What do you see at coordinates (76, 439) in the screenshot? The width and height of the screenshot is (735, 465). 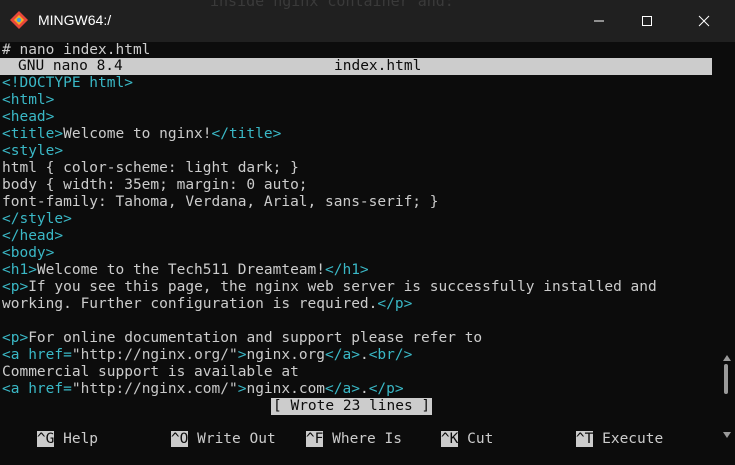 I see `shortcut-label: Help` at bounding box center [76, 439].